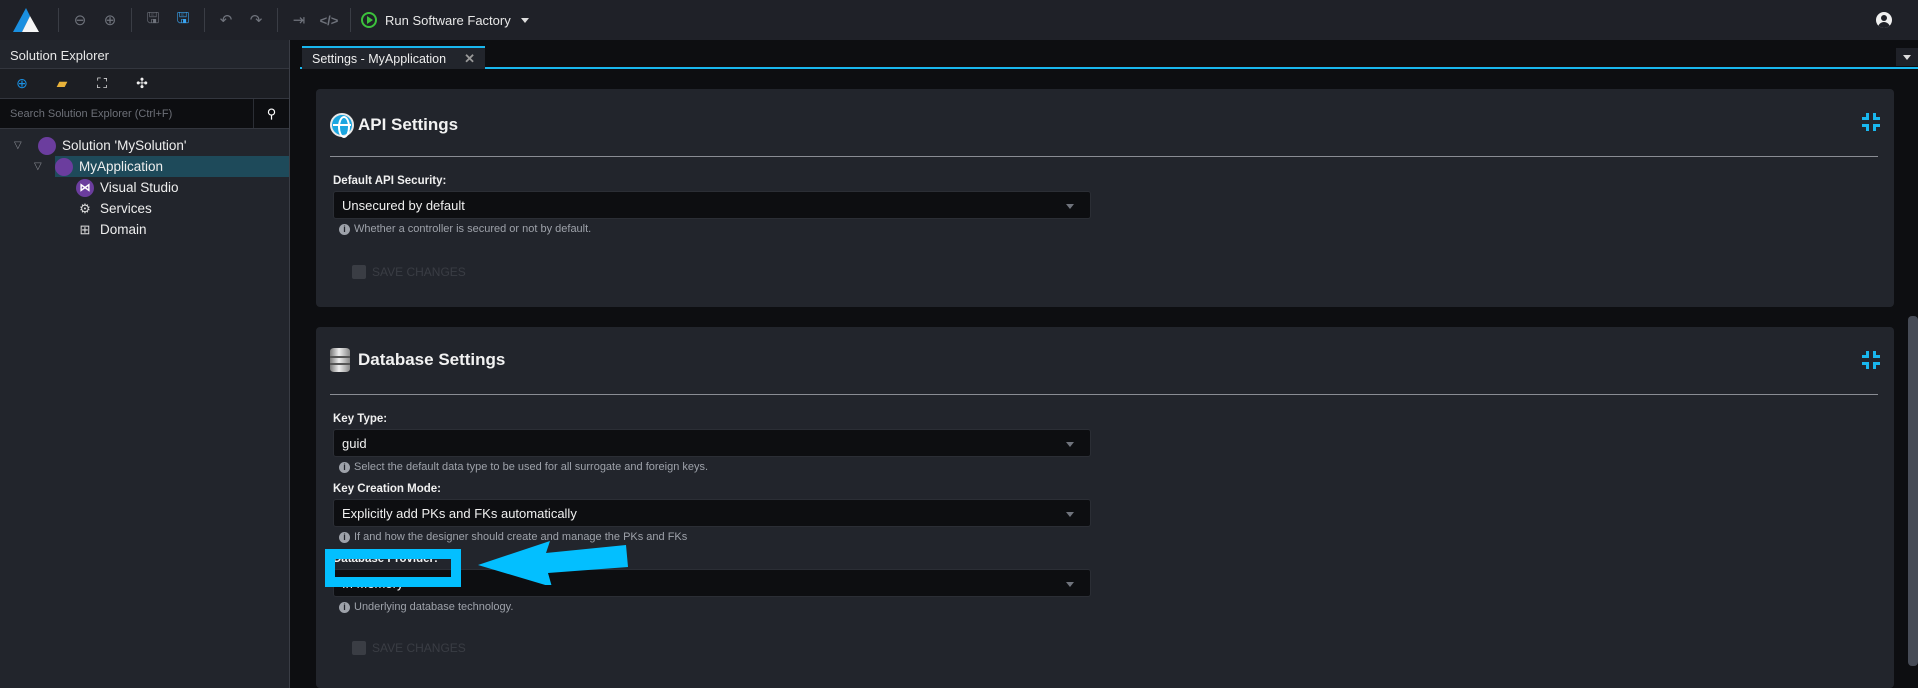 The width and height of the screenshot is (1918, 688). Describe the element at coordinates (379, 58) in the screenshot. I see `tab-label: Settings - MyApplication` at that location.